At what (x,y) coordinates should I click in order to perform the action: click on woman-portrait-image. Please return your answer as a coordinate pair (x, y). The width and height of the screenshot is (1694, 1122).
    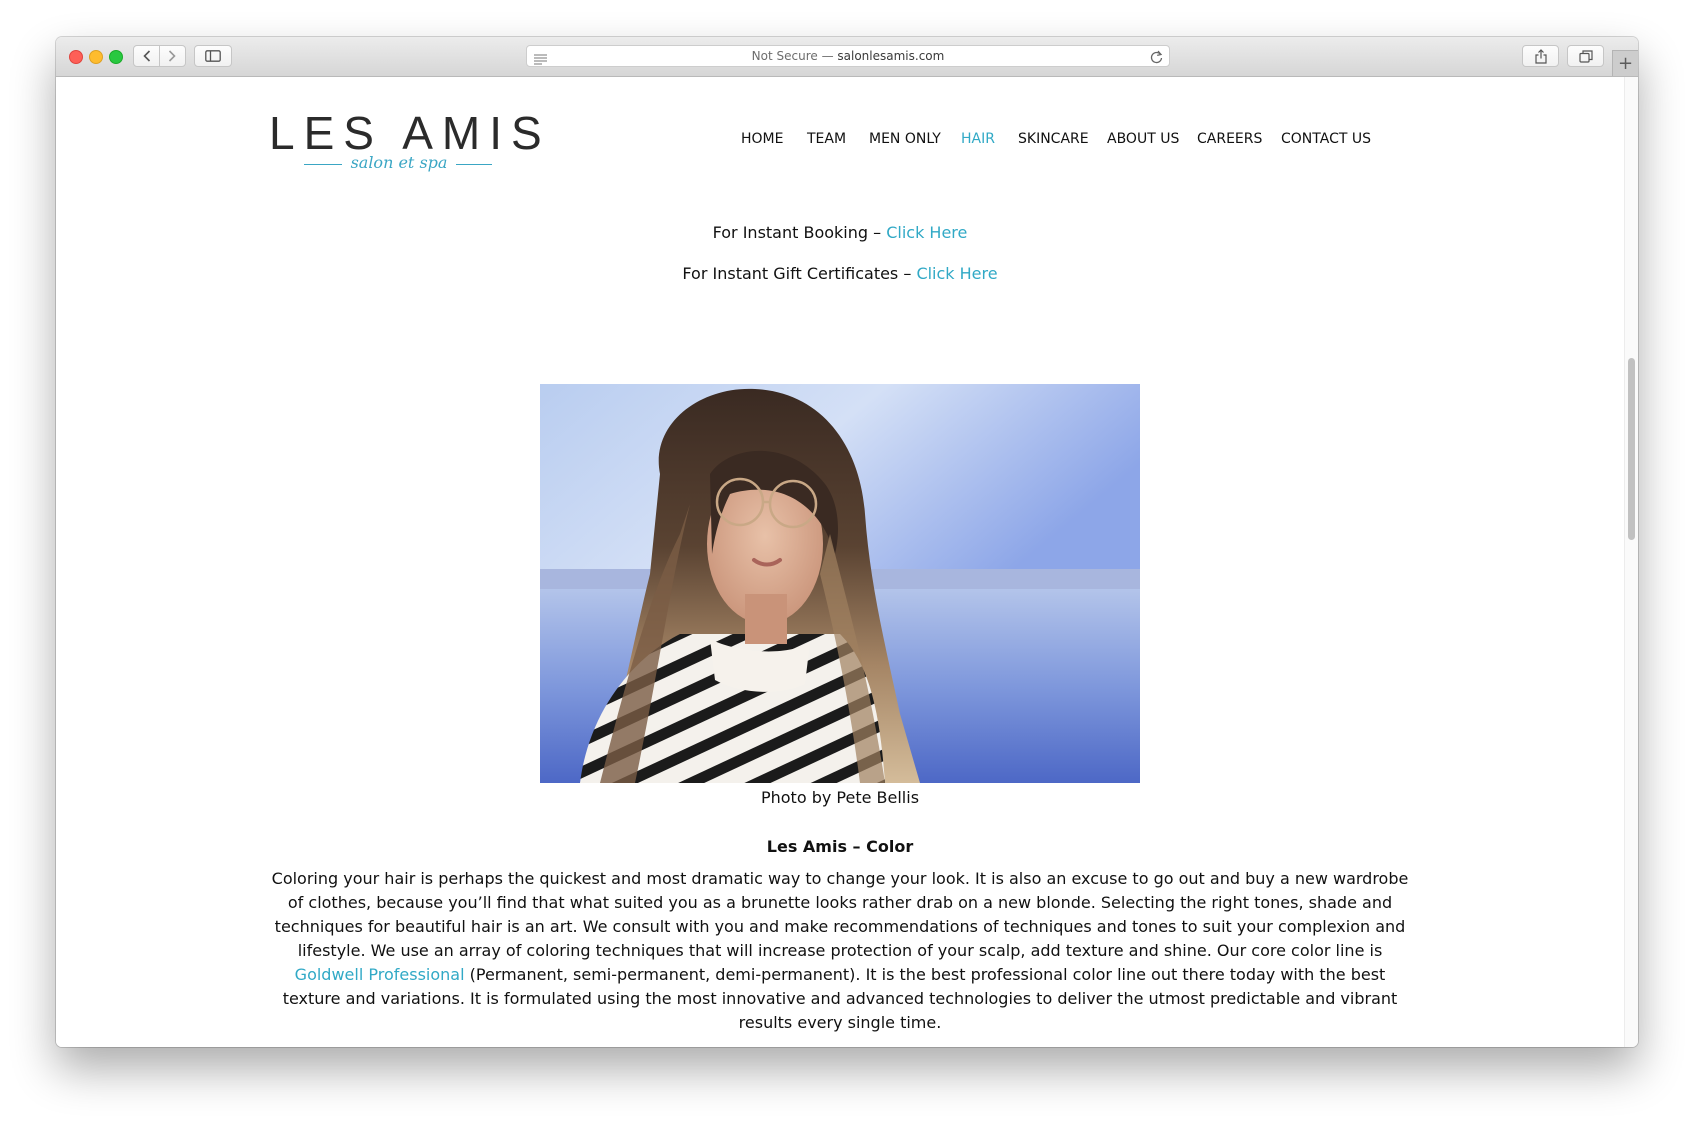
    Looking at the image, I should click on (840, 583).